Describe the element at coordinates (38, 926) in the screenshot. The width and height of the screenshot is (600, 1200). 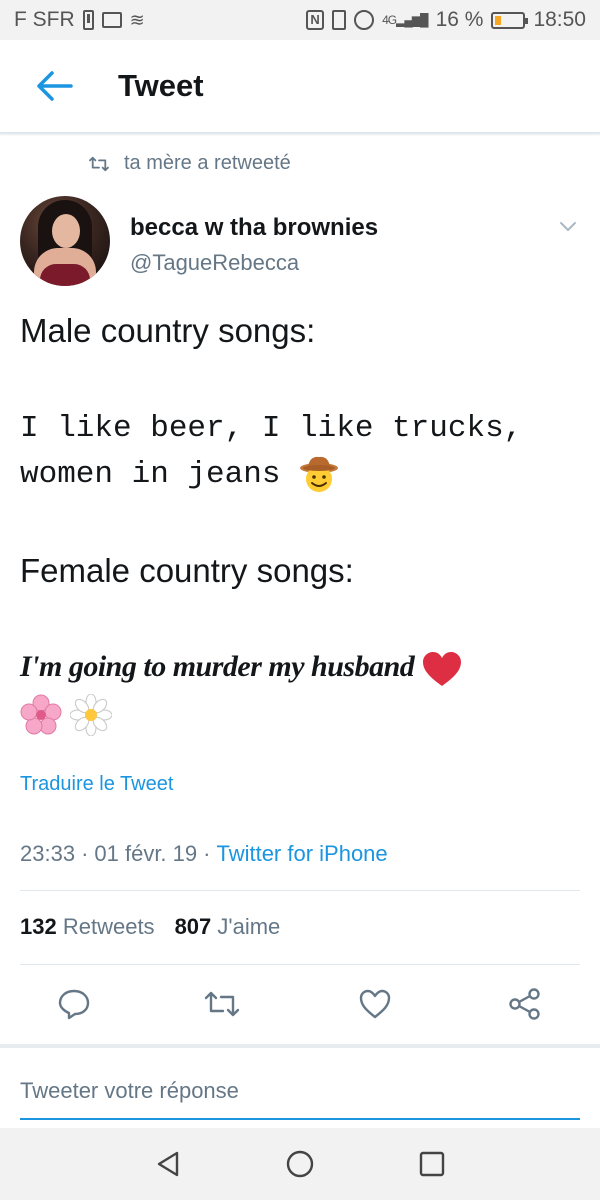
I see `retweets-count: 132` at that location.